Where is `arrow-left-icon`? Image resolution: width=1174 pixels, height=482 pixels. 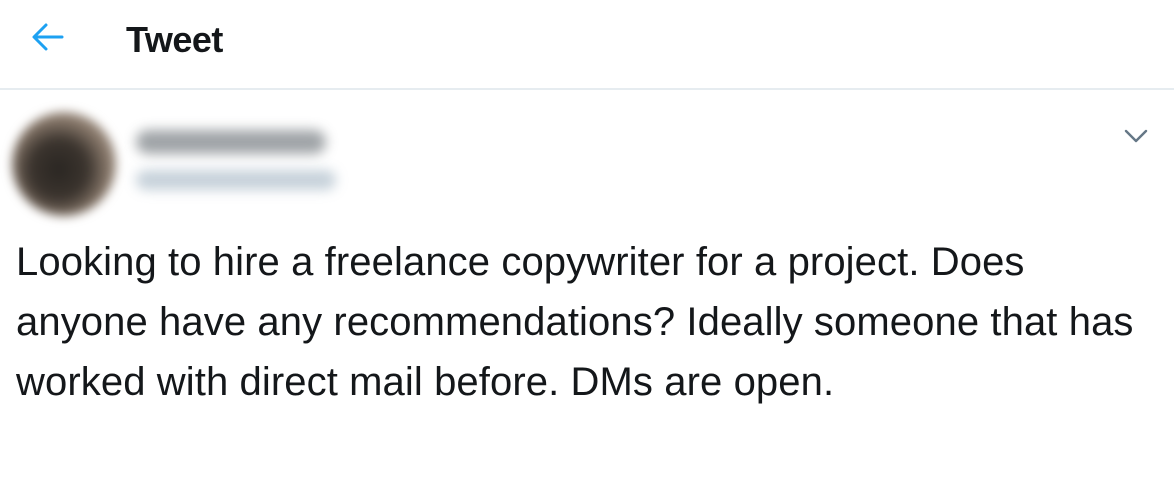 arrow-left-icon is located at coordinates (48, 39).